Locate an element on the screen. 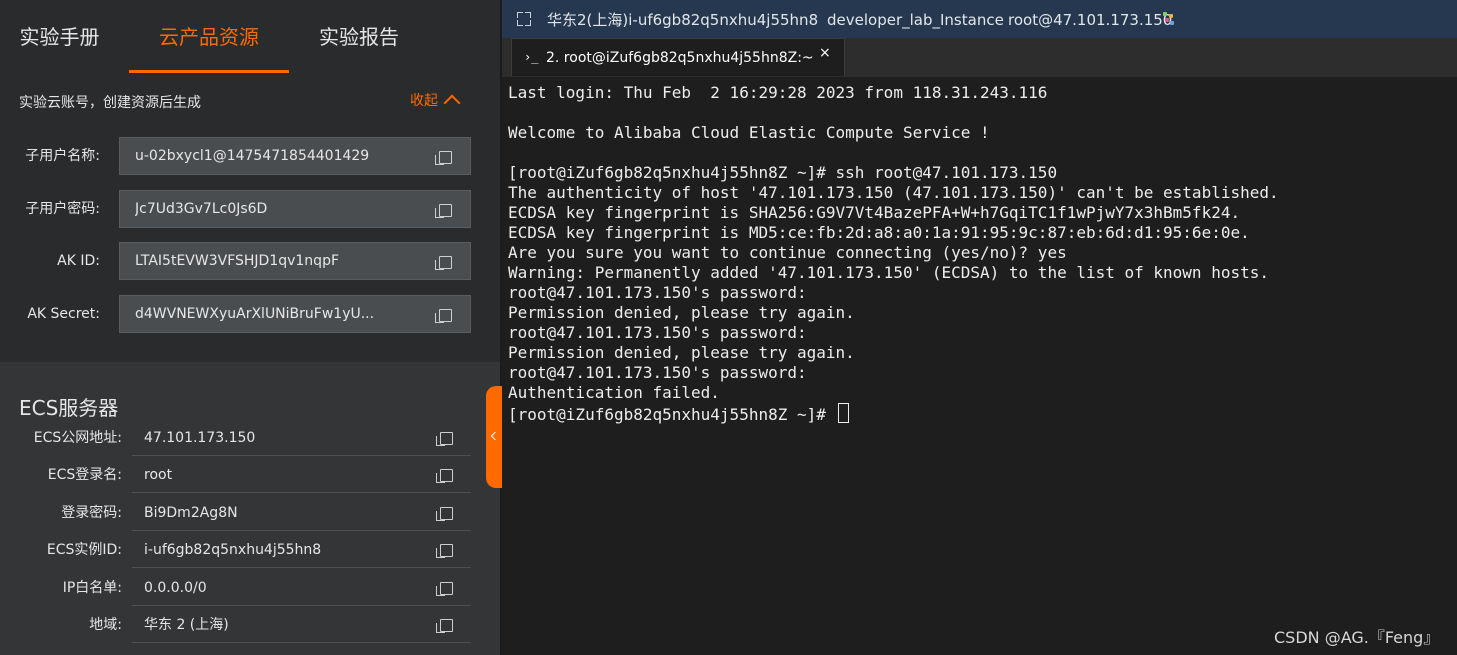 The width and height of the screenshot is (1457, 655). ecs-field-region: 地域: 华东 2 (上海) is located at coordinates (250, 625).